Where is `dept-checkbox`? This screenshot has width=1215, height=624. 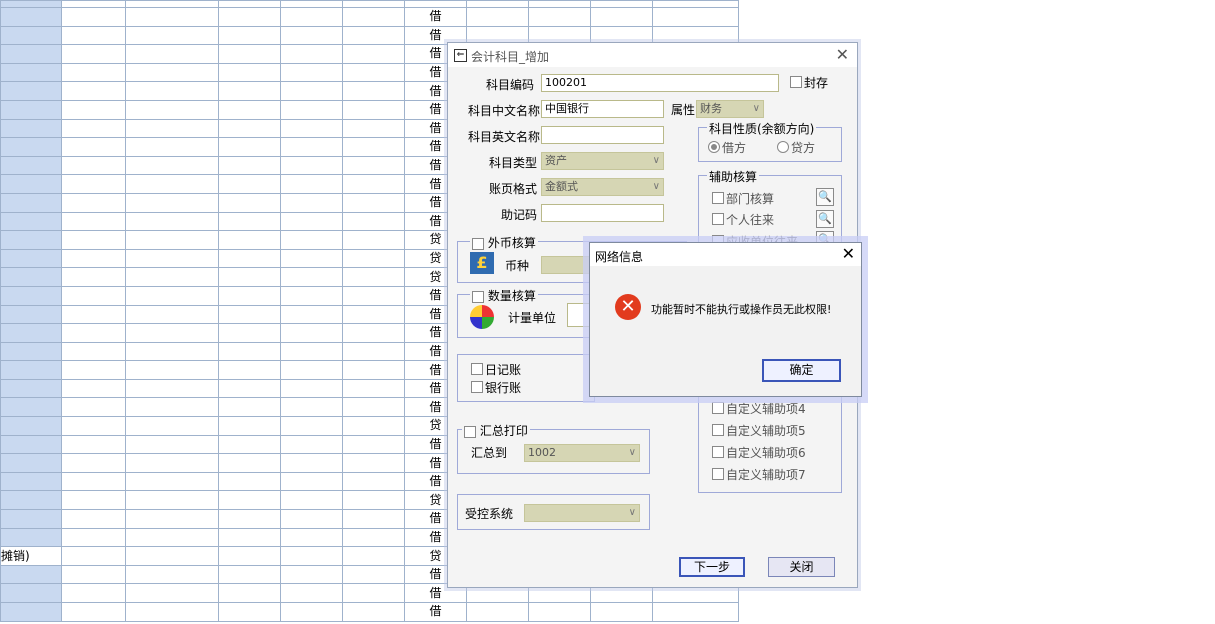 dept-checkbox is located at coordinates (718, 198).